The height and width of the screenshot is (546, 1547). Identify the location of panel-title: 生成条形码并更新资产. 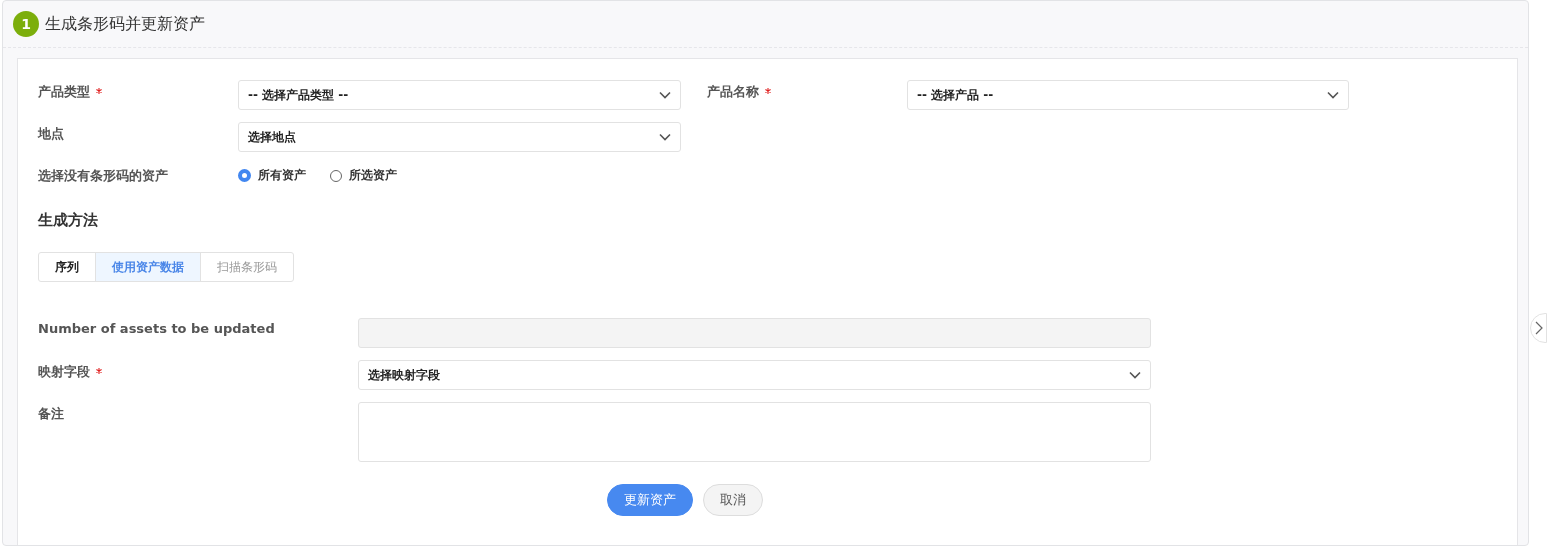
(125, 24).